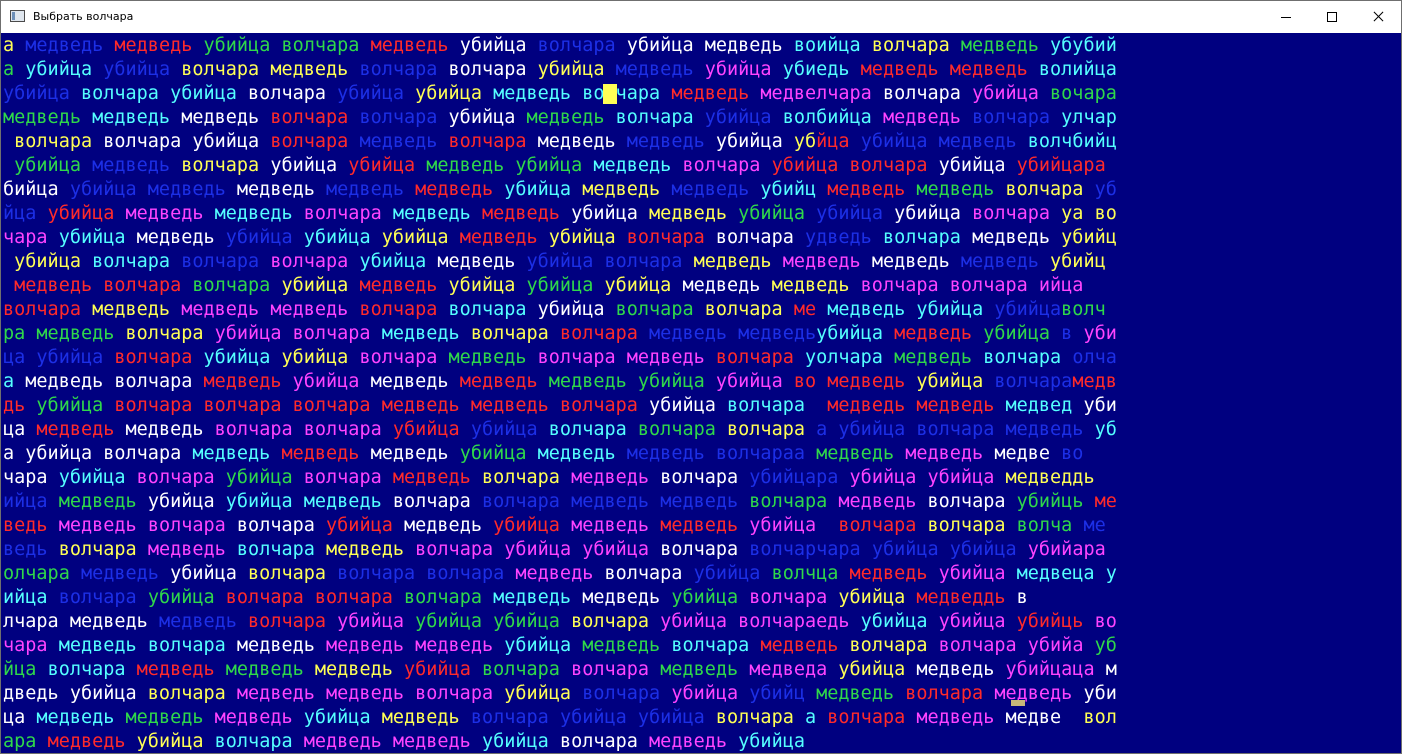 The width and height of the screenshot is (1402, 754). What do you see at coordinates (36, 621) in the screenshot?
I see `console-word: лчара` at bounding box center [36, 621].